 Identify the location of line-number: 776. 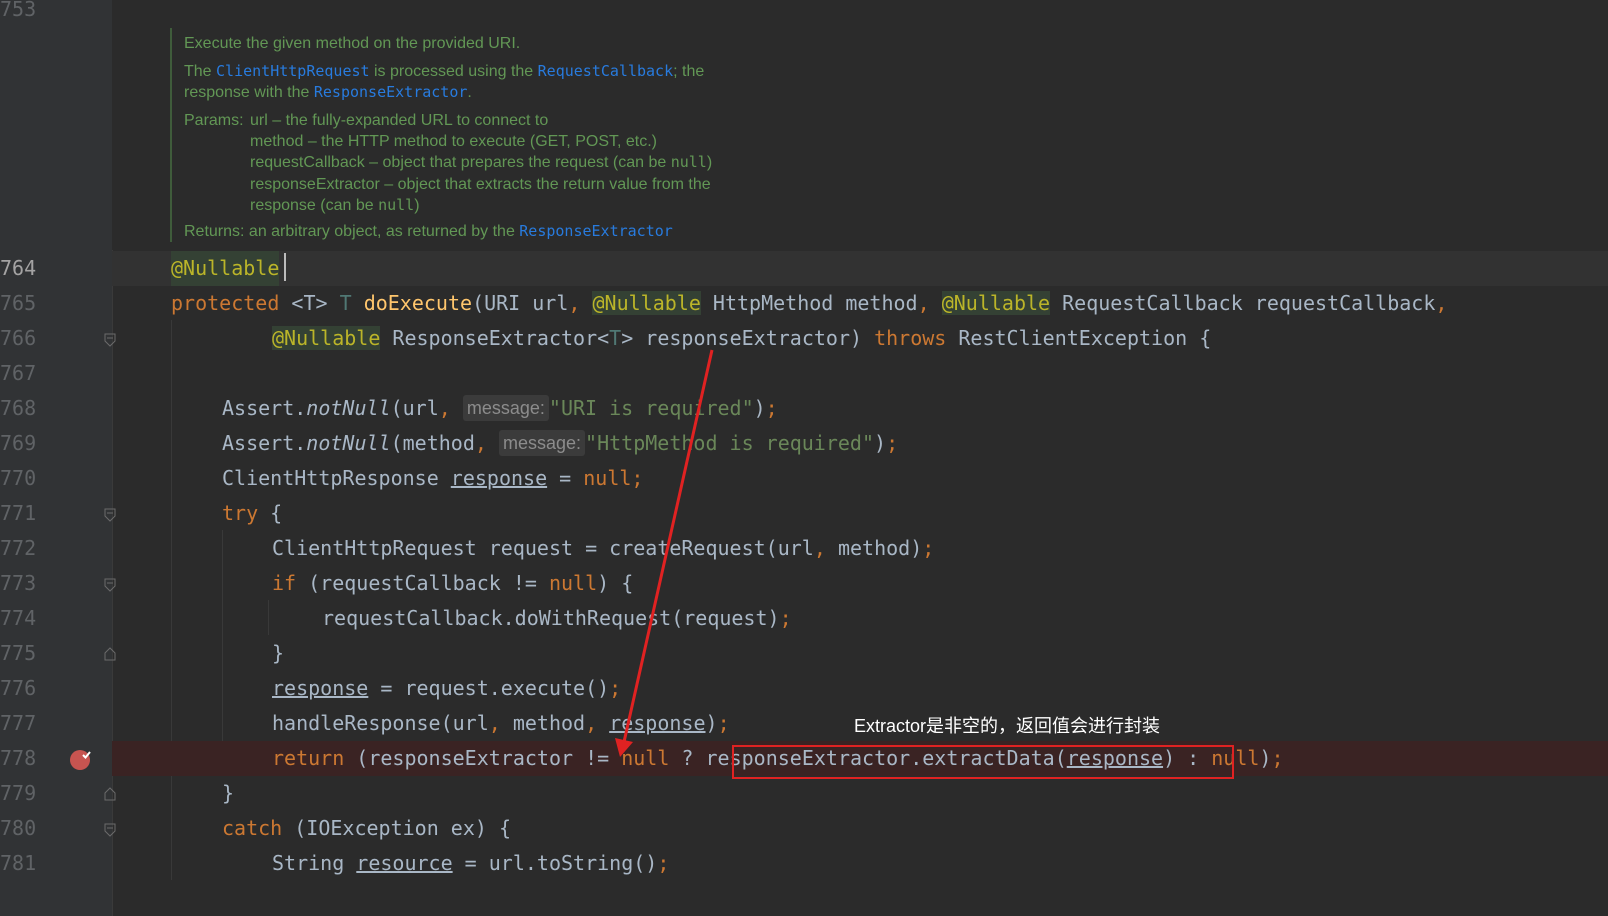
(18, 688).